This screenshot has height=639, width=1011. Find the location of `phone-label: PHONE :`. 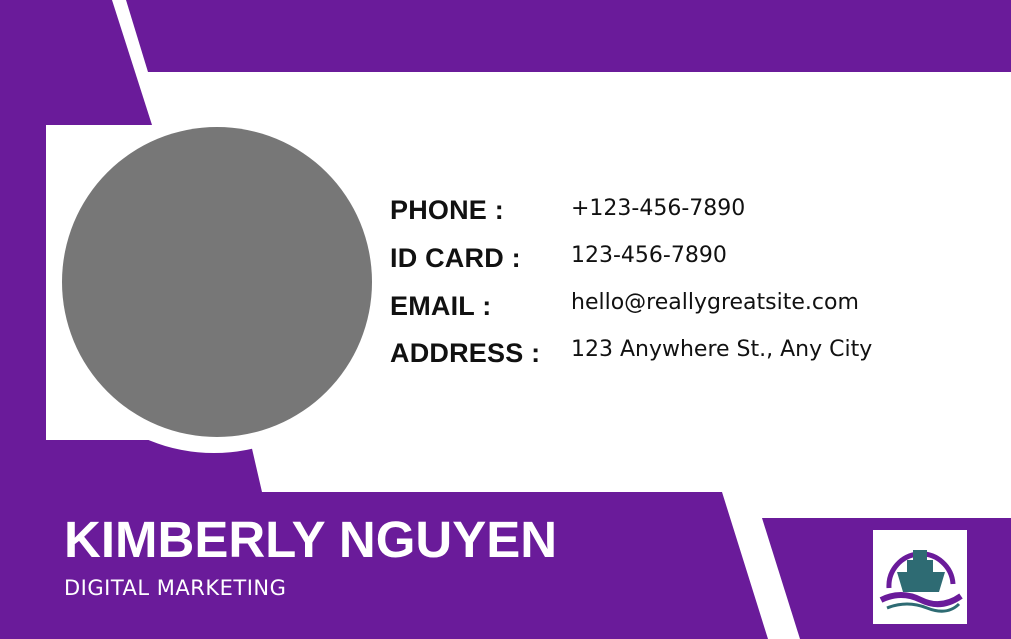

phone-label: PHONE : is located at coordinates (447, 210).